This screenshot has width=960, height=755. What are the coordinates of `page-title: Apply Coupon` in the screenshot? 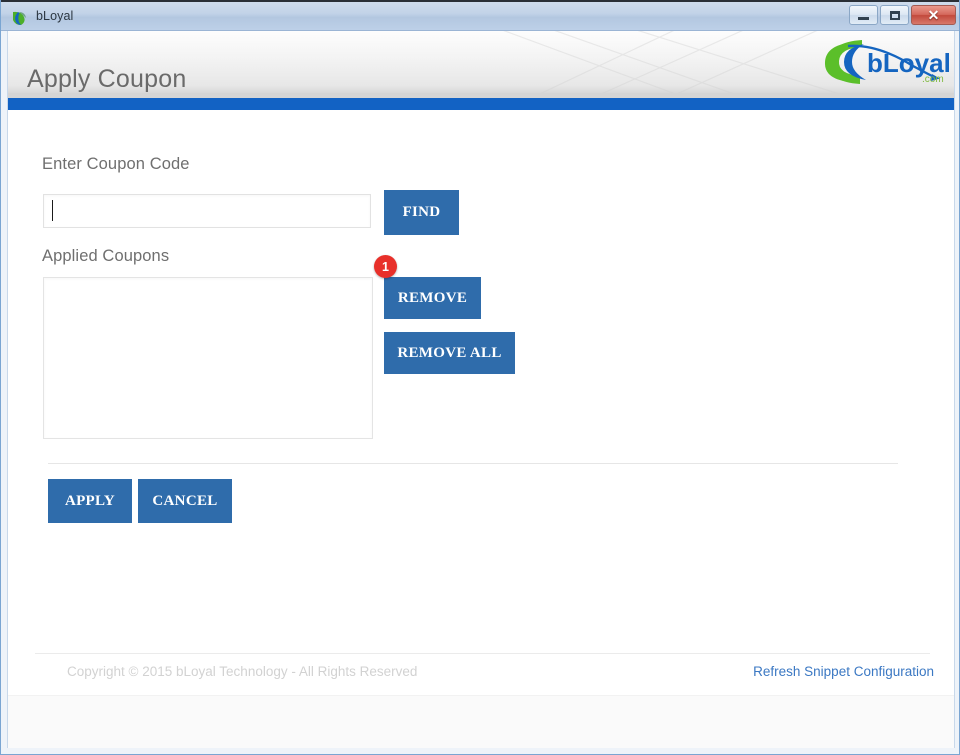 It's located at (107, 78).